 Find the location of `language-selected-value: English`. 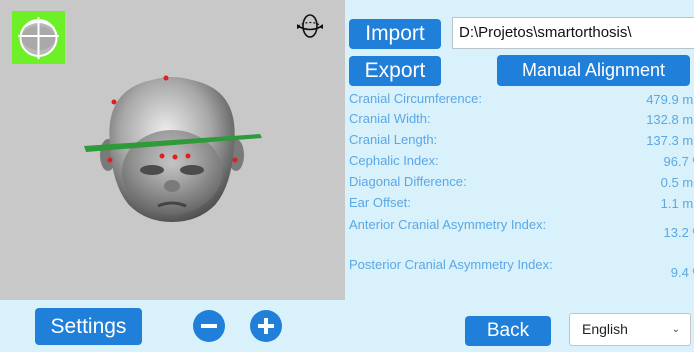

language-selected-value: English is located at coordinates (605, 329).